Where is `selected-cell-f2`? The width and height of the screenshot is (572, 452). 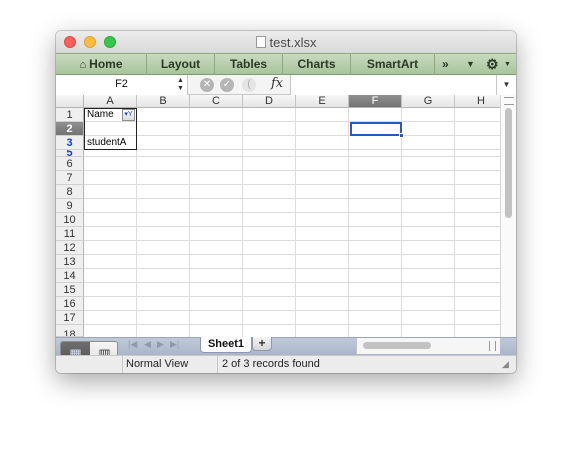 selected-cell-f2 is located at coordinates (376, 129).